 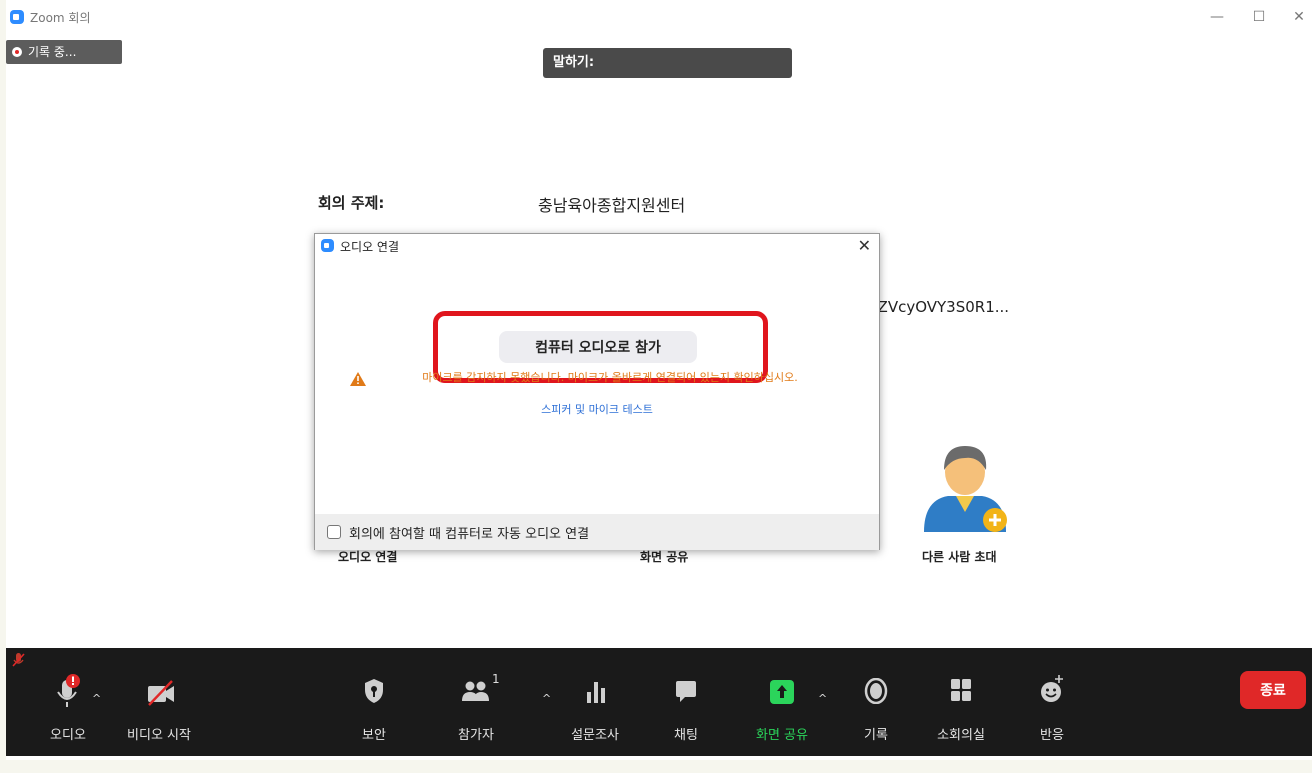 What do you see at coordinates (1273, 690) in the screenshot?
I see `end-meeting-button: 종료` at bounding box center [1273, 690].